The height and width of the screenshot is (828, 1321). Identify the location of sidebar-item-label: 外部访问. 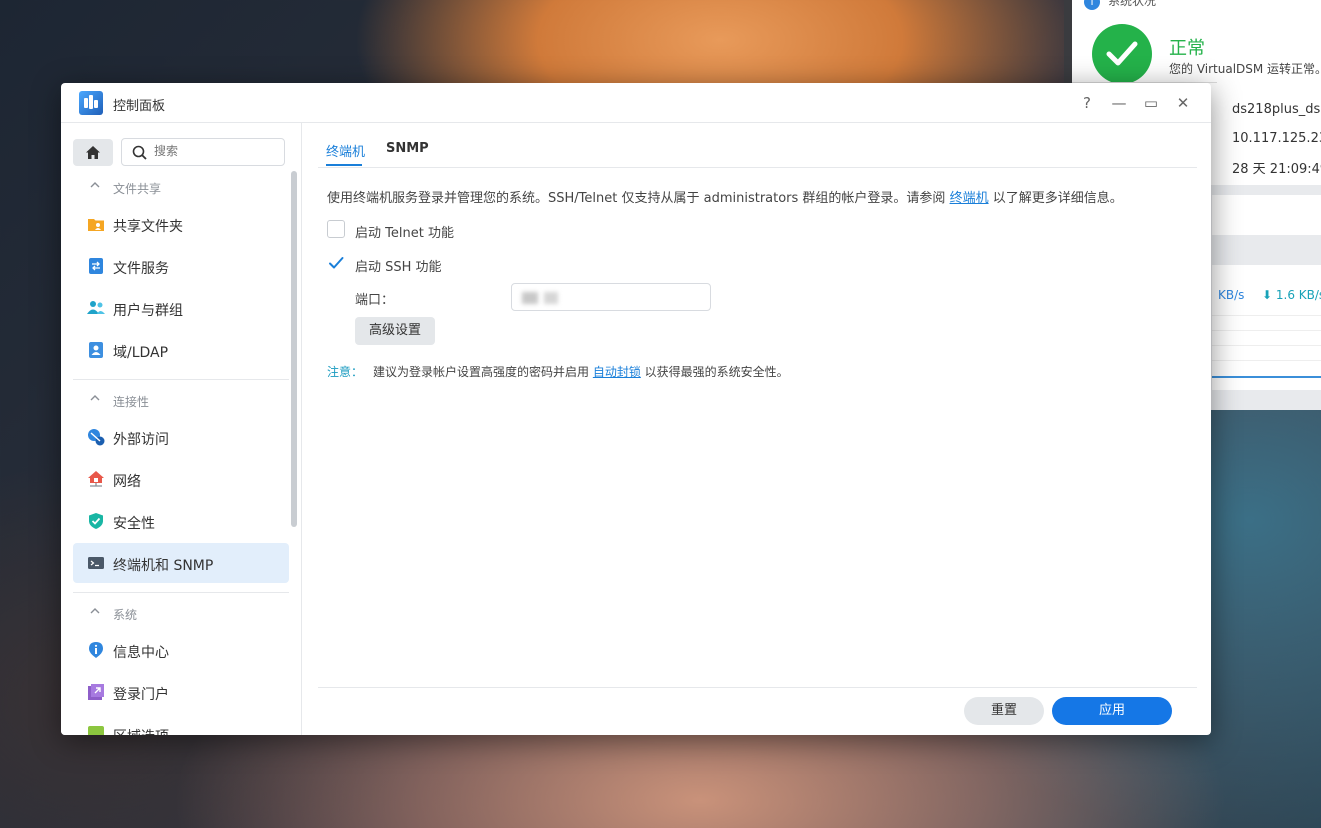
(141, 440).